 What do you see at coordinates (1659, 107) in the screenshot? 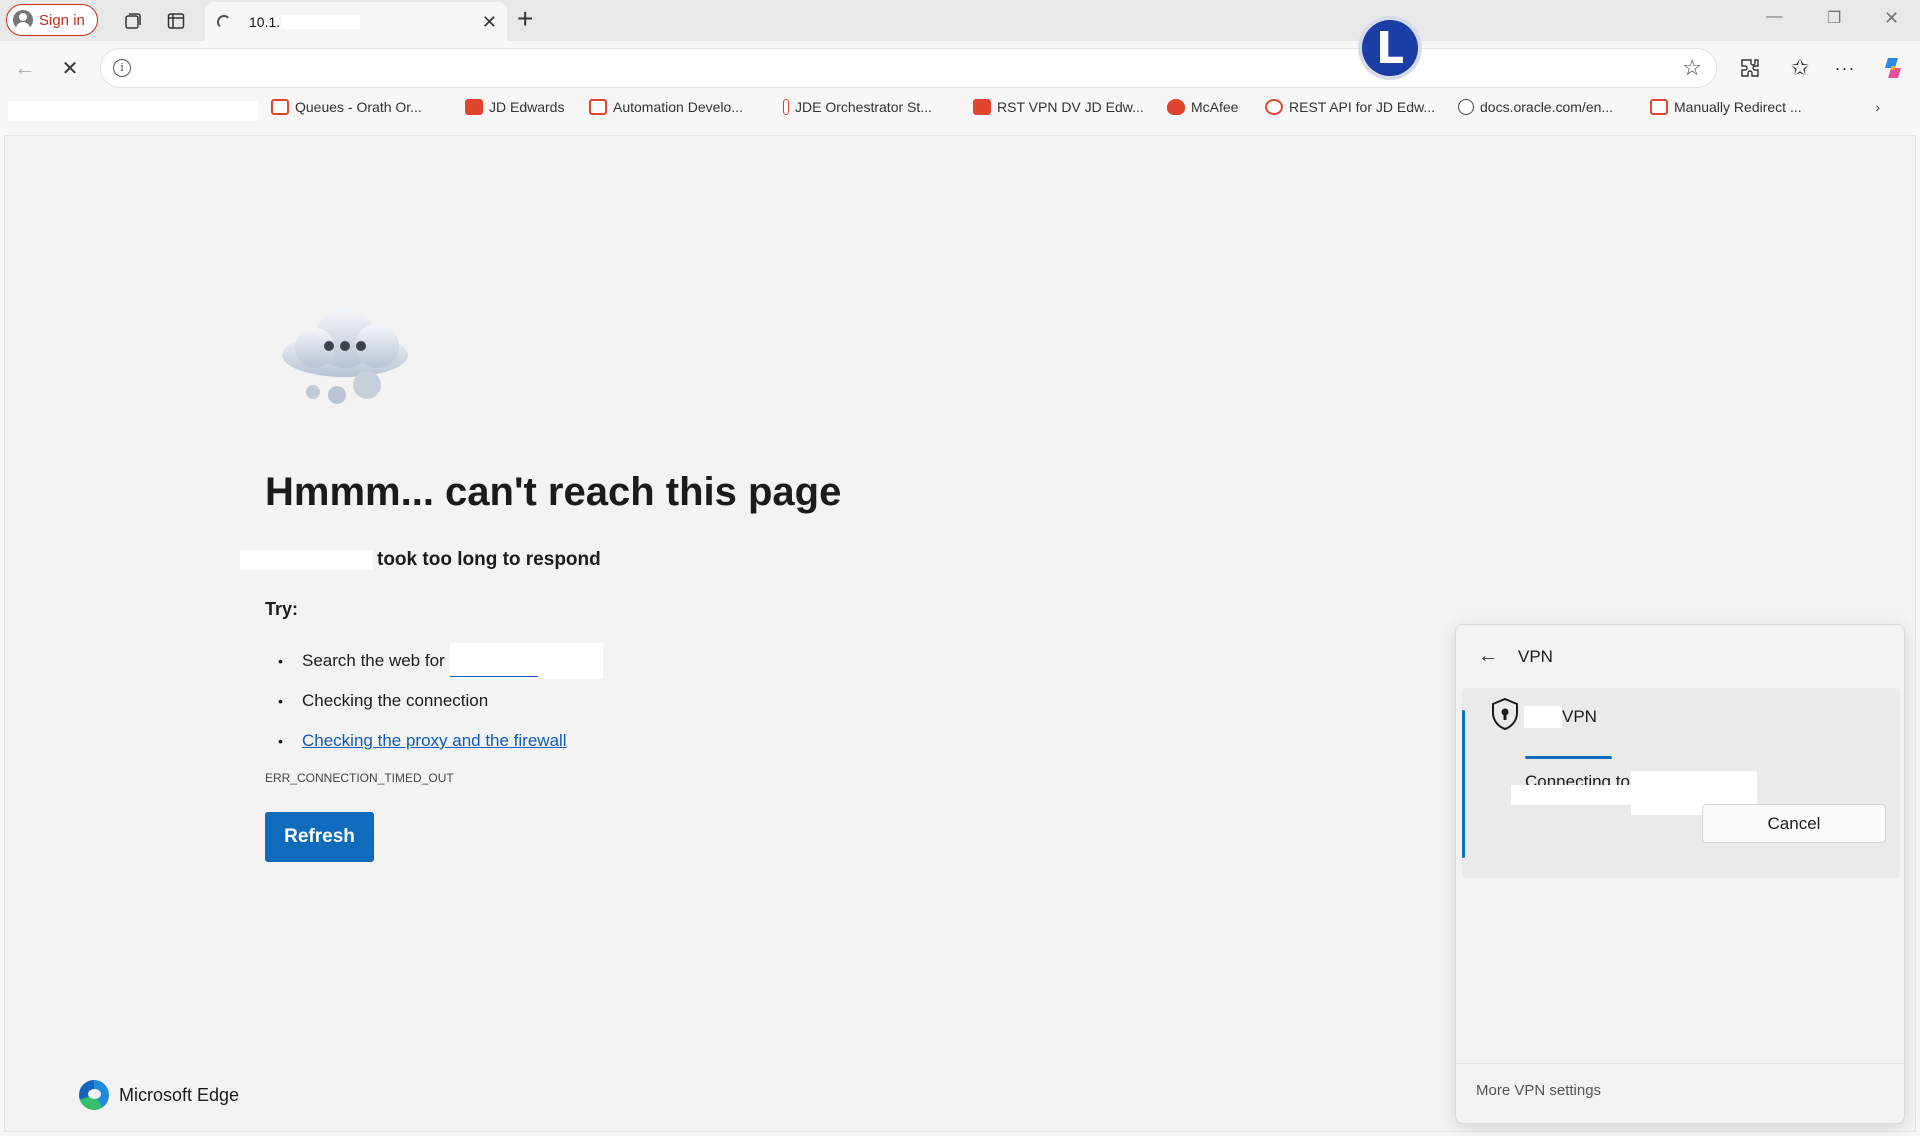
I see `redirect-icon` at bounding box center [1659, 107].